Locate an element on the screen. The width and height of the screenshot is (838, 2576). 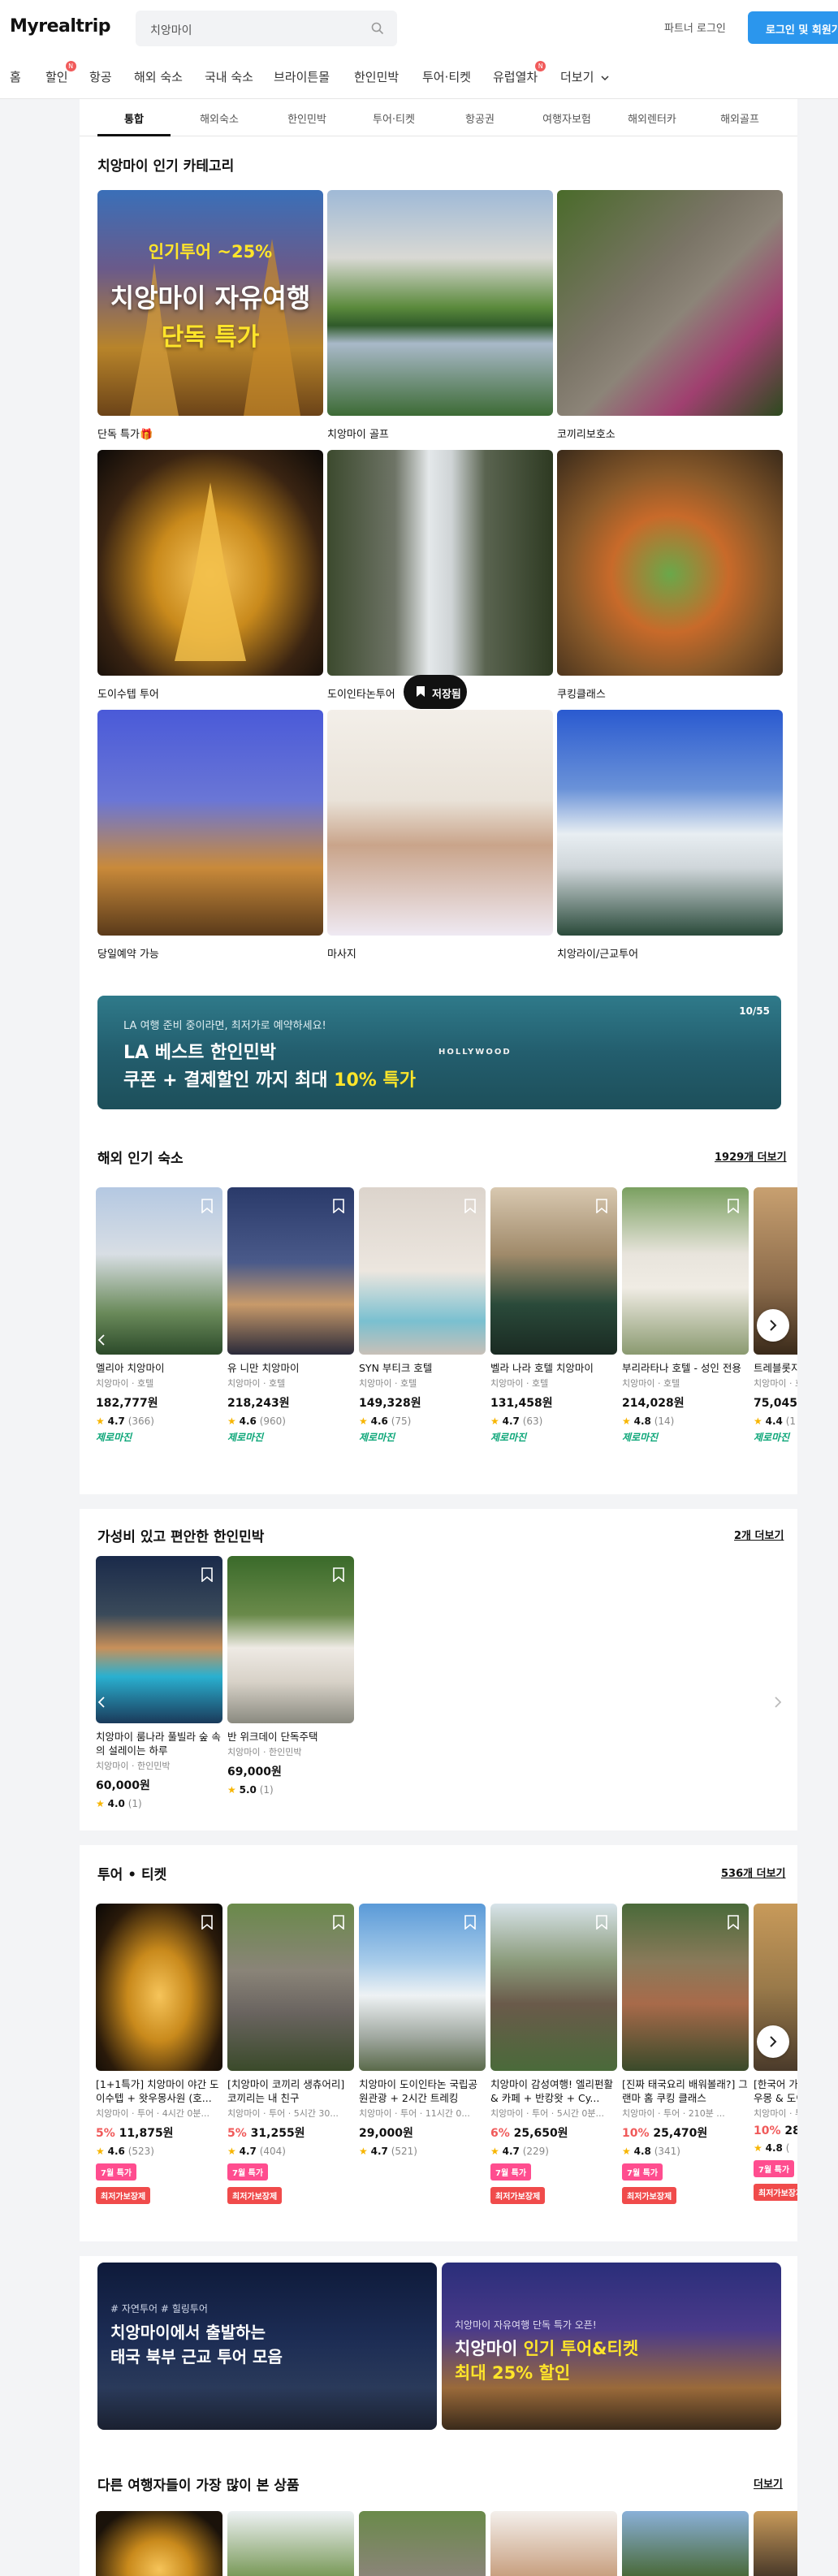
tab-insurance: 여행자보험 is located at coordinates (566, 118).